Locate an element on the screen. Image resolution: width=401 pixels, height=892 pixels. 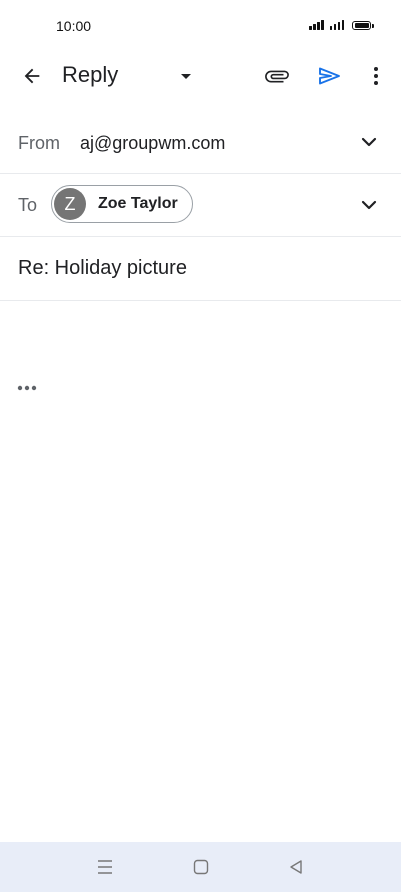
page-title: Reply is located at coordinates (90, 74).